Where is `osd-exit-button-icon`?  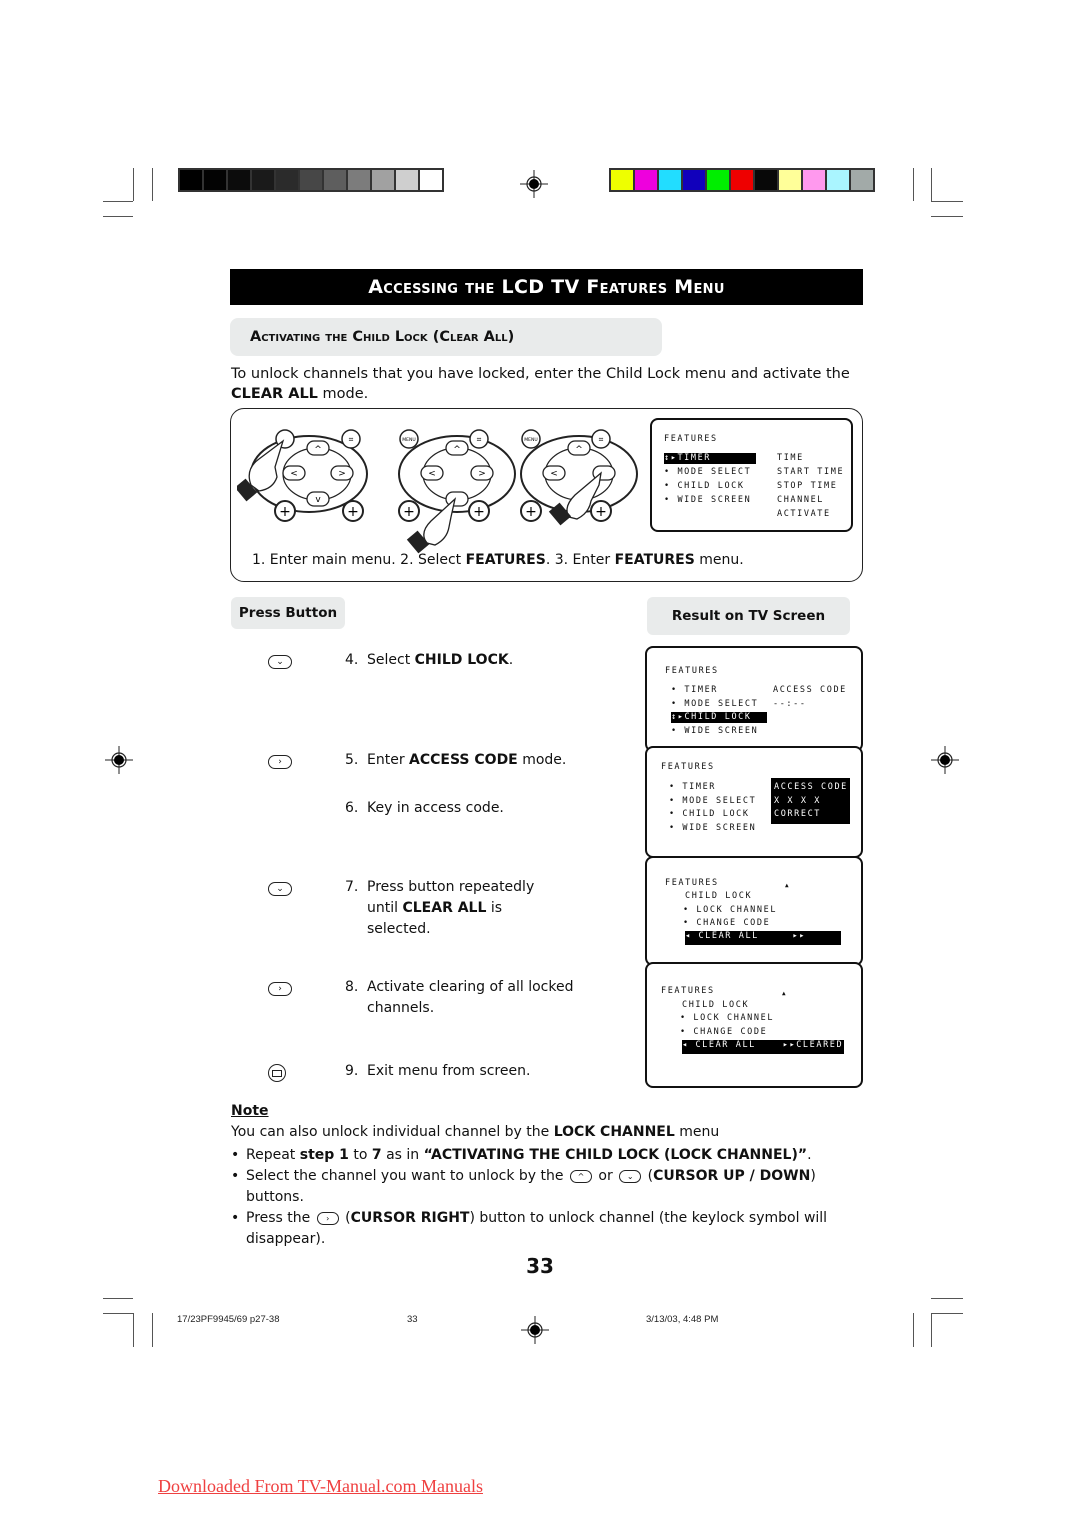
osd-exit-button-icon is located at coordinates (277, 1073).